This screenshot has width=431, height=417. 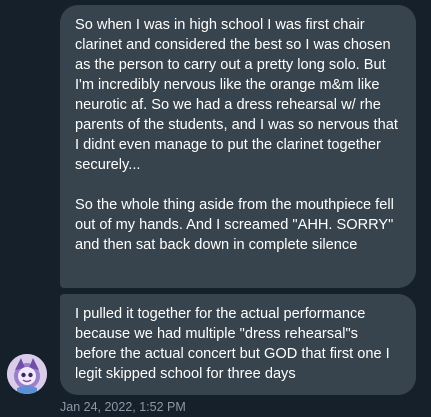 I want to click on user-avatar-icon, so click(x=27, y=374).